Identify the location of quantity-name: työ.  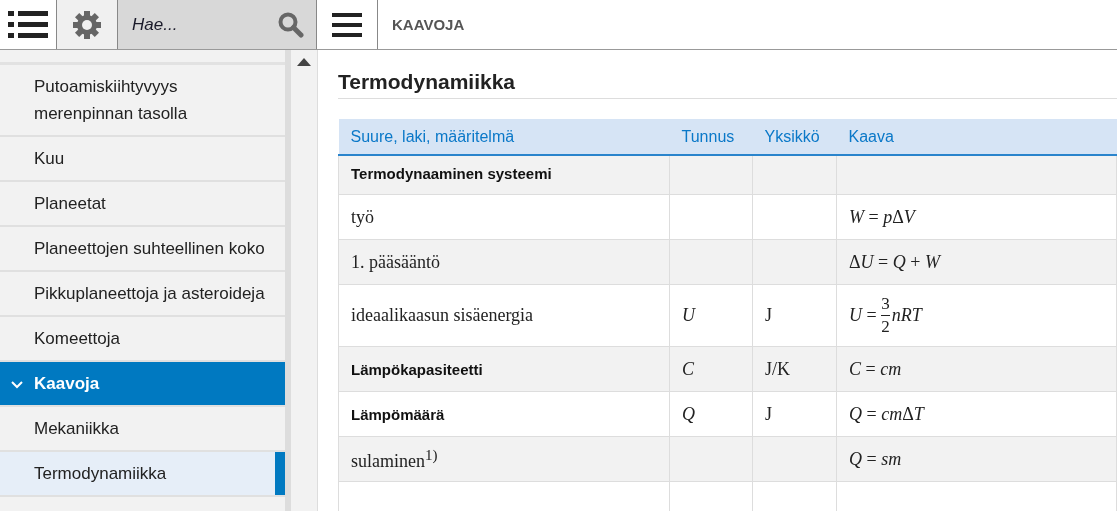
(362, 216).